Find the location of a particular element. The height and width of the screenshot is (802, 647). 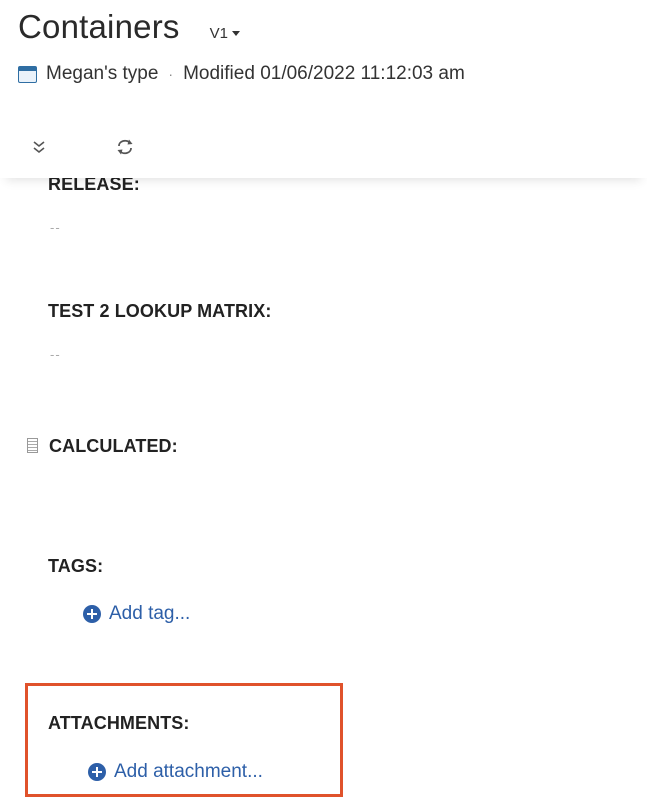

window-icon is located at coordinates (27, 74).